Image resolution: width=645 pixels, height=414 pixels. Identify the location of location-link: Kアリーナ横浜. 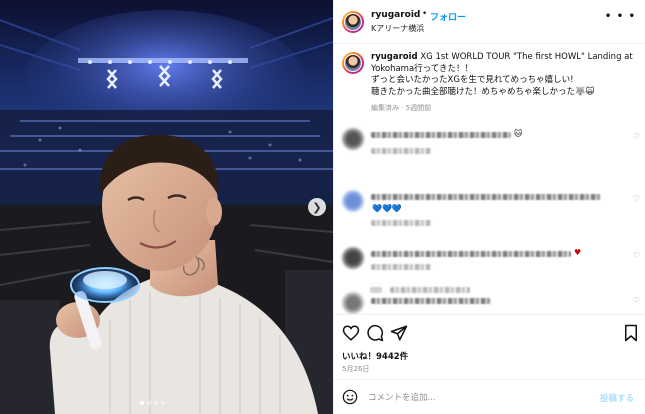
(397, 28).